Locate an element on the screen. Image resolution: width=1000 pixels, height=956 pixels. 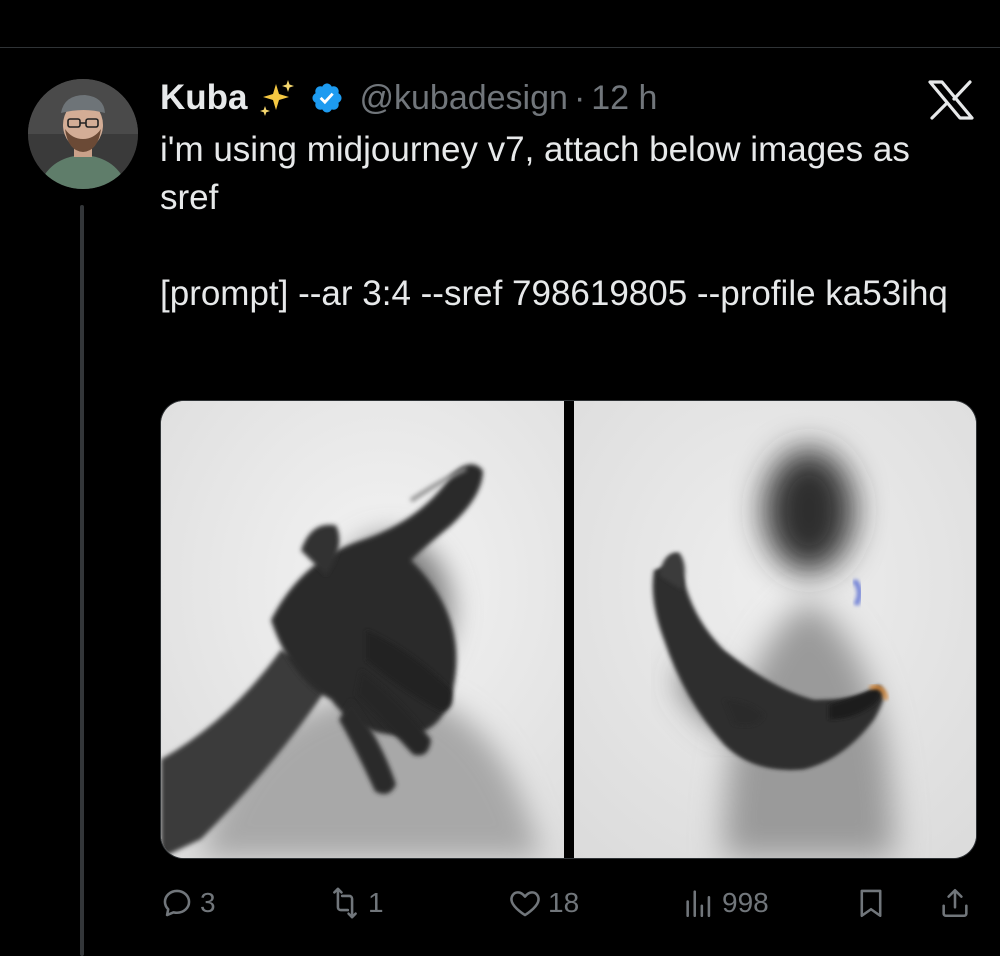
heart-icon is located at coordinates (525, 904).